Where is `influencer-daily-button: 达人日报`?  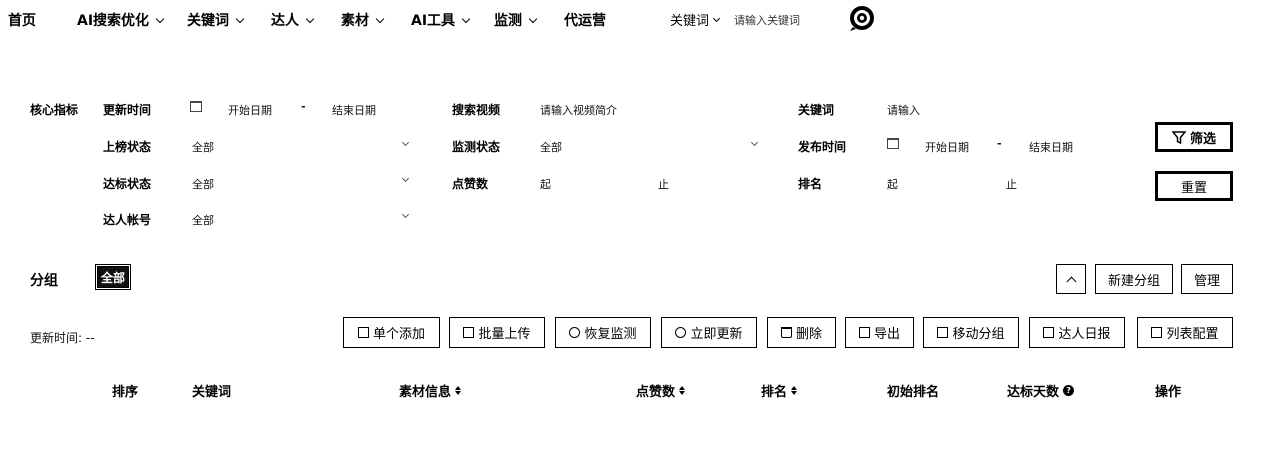
influencer-daily-button: 达人日报 is located at coordinates (1077, 332).